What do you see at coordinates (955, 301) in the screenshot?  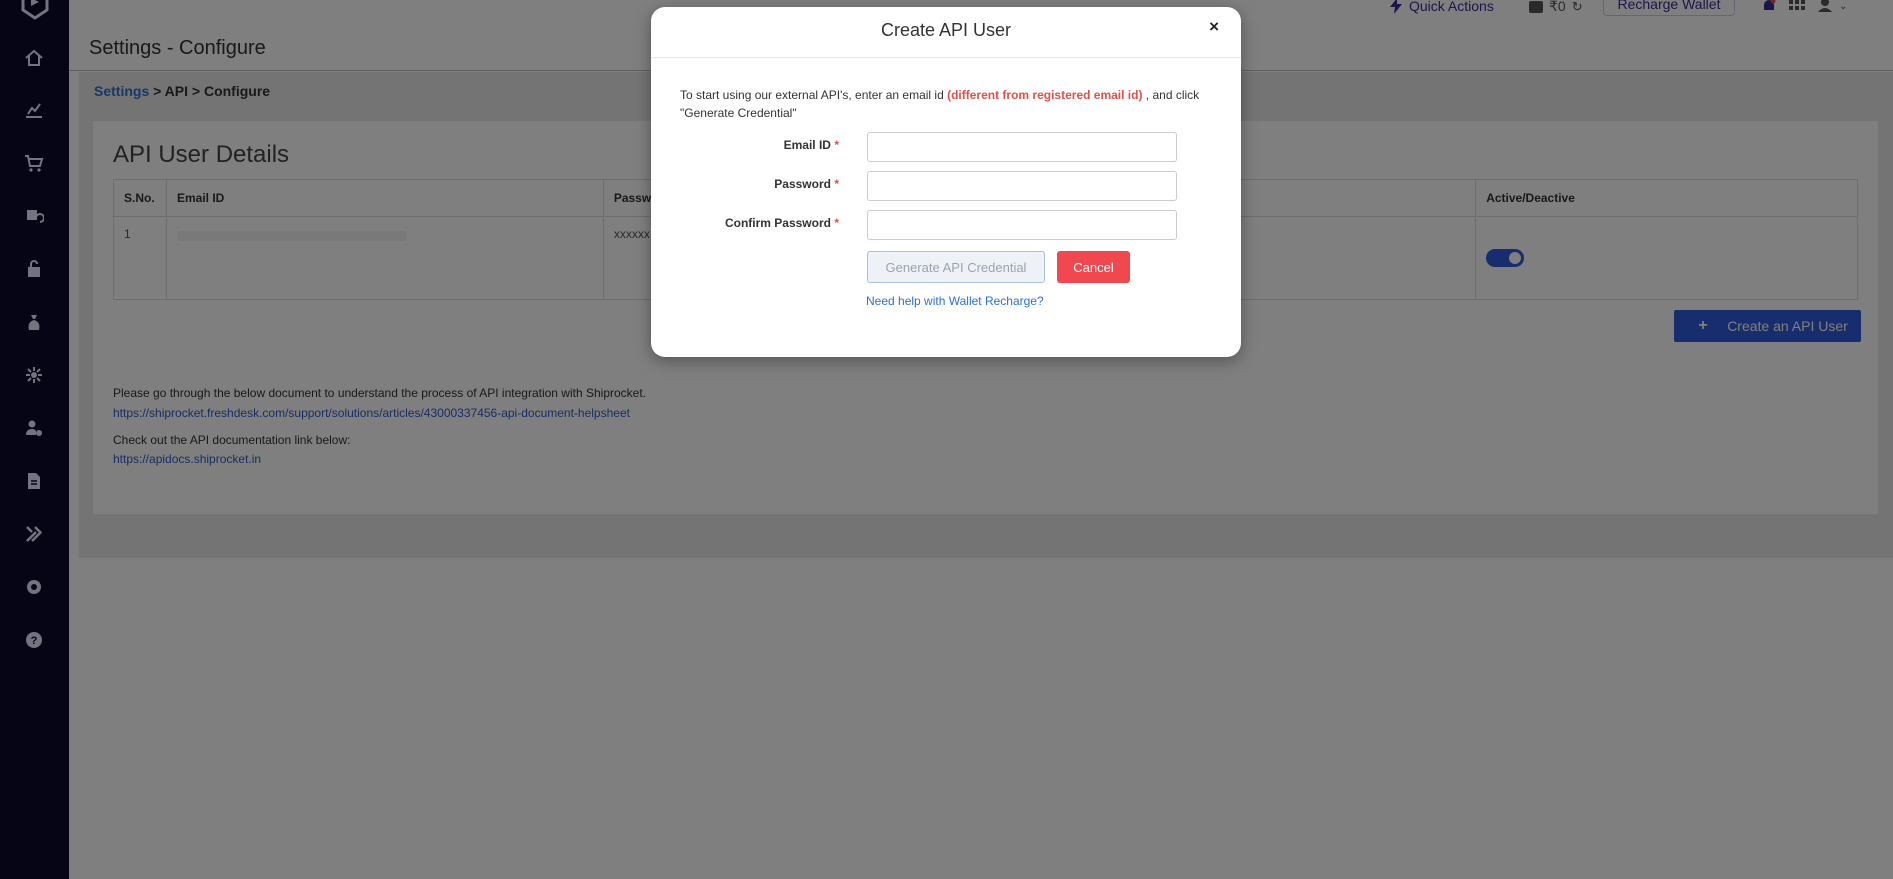 I see `wallet-recharge-help-link: Need help with Wallet Recharge?` at bounding box center [955, 301].